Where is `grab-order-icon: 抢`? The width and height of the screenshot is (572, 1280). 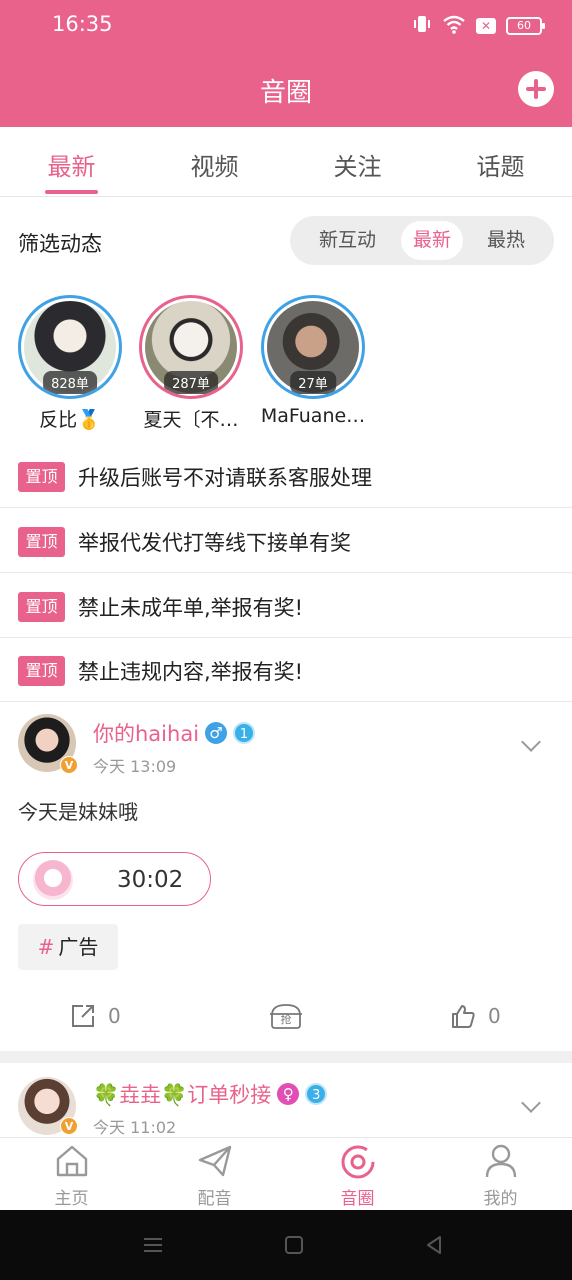 grab-order-icon: 抢 is located at coordinates (286, 1016).